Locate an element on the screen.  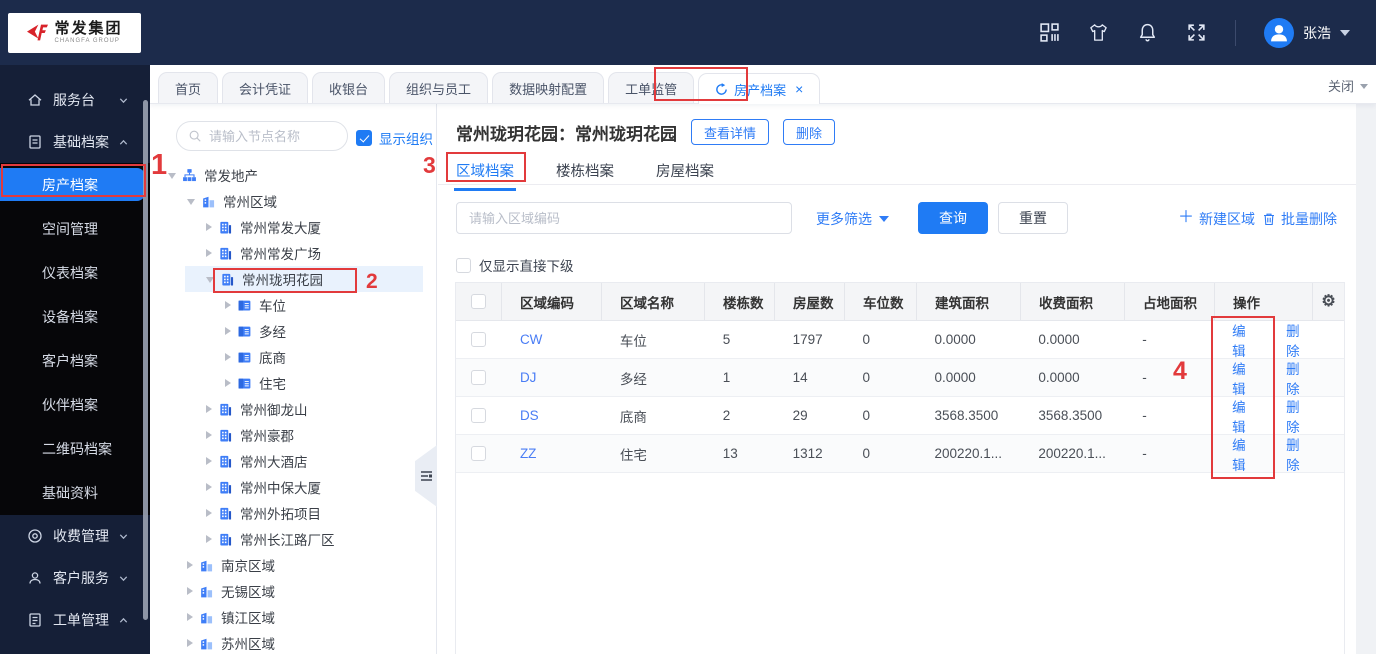
create-region-button: ＋ 新建区域 is located at coordinates (1216, 219).